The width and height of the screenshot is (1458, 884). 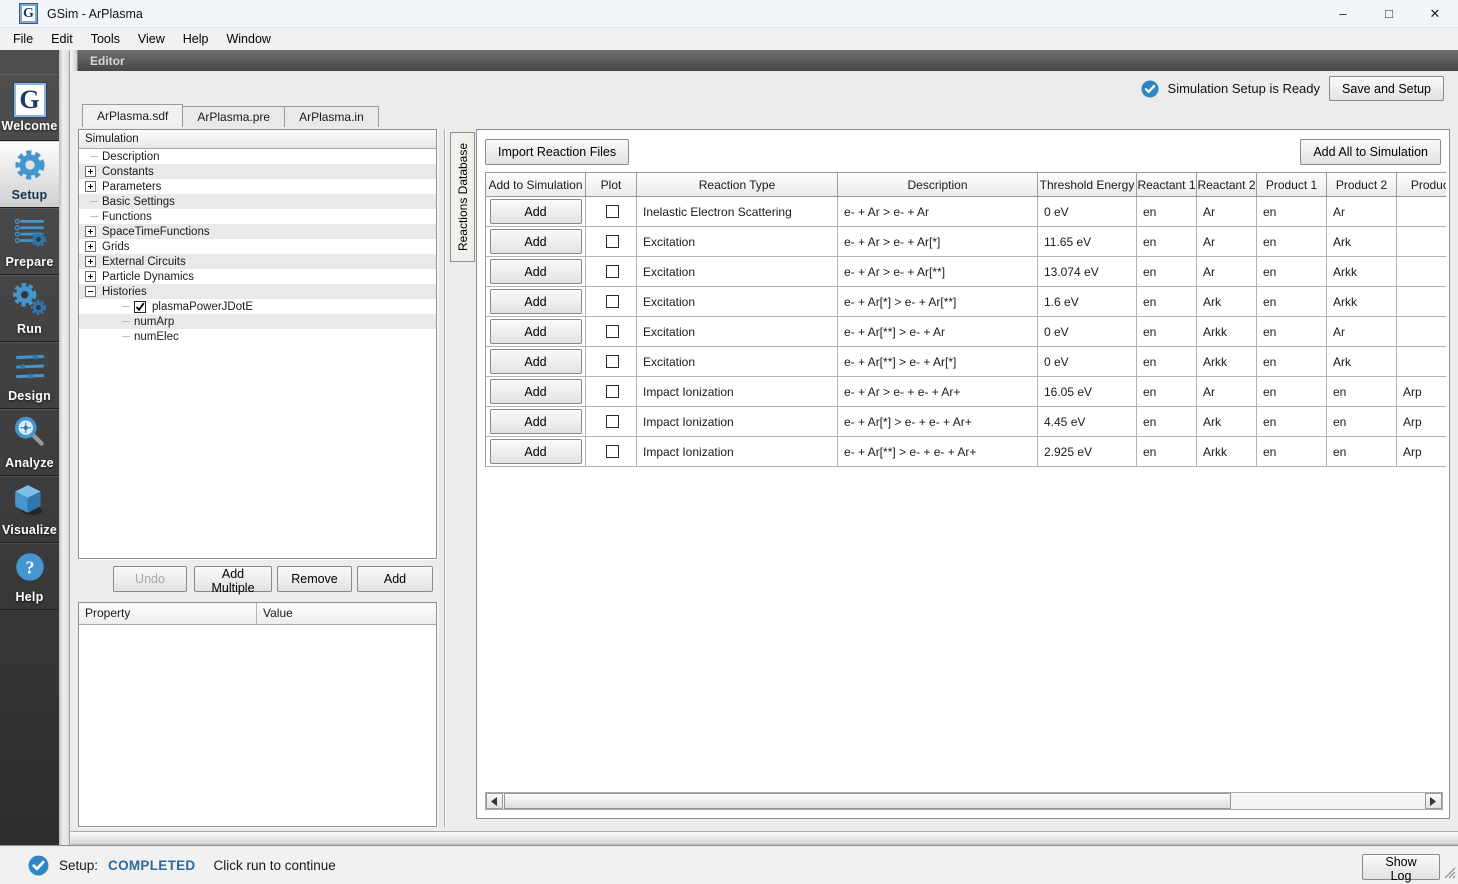 I want to click on tree-item-basic-settings: Basic Settings, so click(x=257, y=201).